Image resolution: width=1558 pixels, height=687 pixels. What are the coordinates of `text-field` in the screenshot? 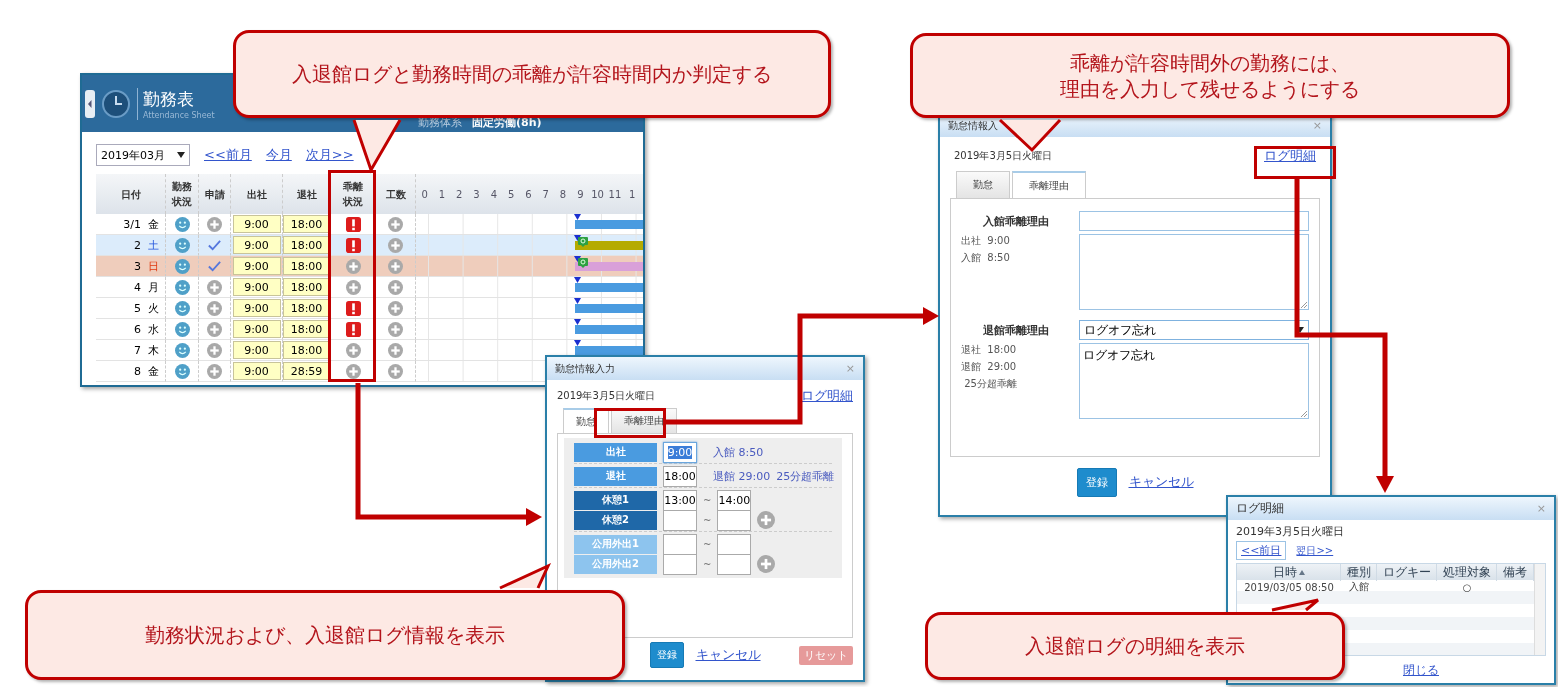 It's located at (1194, 221).